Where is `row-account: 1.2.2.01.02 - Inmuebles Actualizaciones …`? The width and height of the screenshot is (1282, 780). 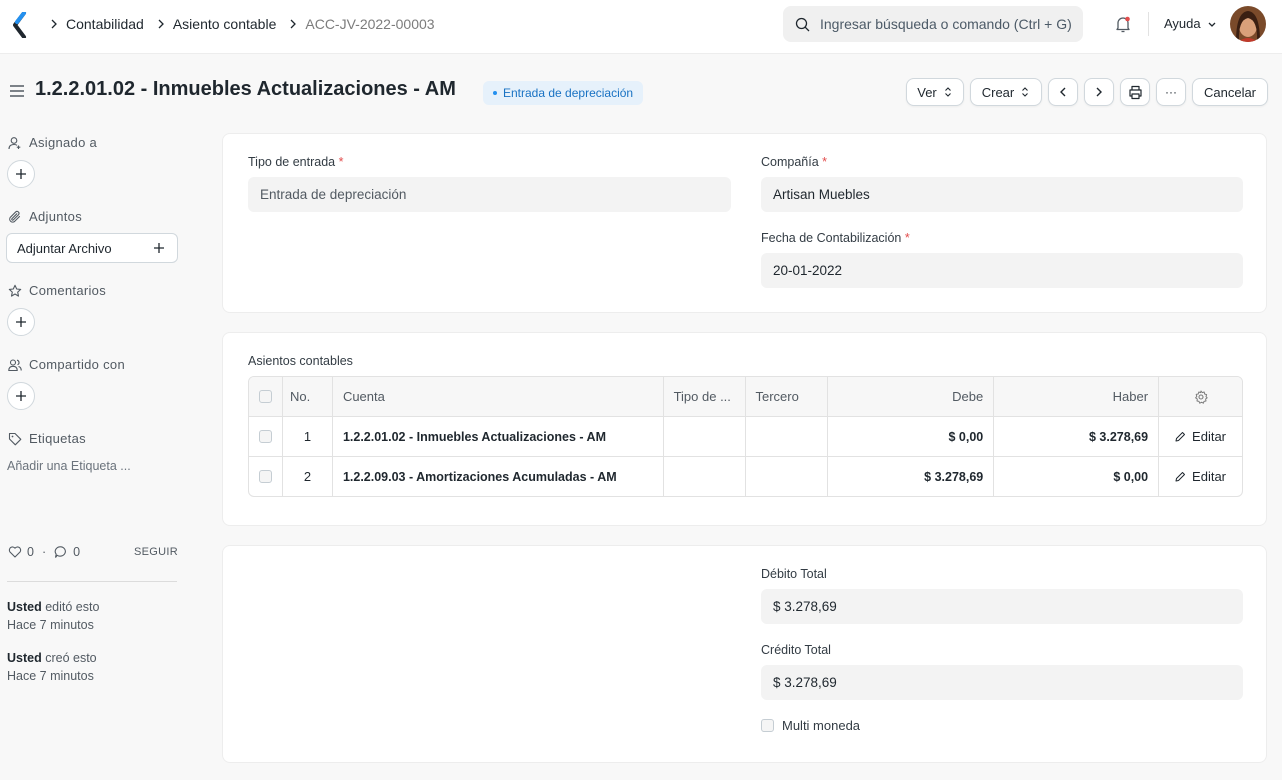 row-account: 1.2.2.01.02 - Inmuebles Actualizaciones … is located at coordinates (497, 436).